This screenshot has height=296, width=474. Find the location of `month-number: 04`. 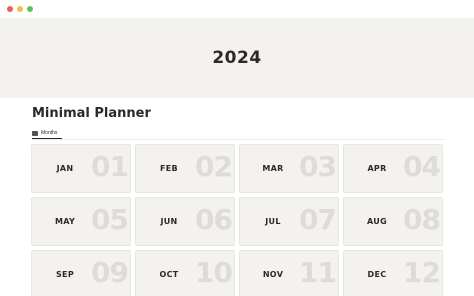

month-number: 04 is located at coordinates (422, 166).